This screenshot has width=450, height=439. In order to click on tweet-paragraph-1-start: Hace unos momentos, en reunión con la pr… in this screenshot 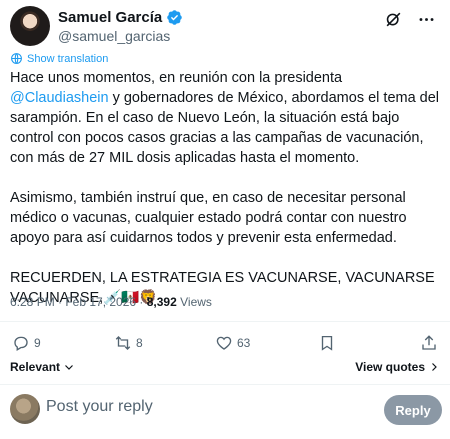, I will do `click(178, 78)`.